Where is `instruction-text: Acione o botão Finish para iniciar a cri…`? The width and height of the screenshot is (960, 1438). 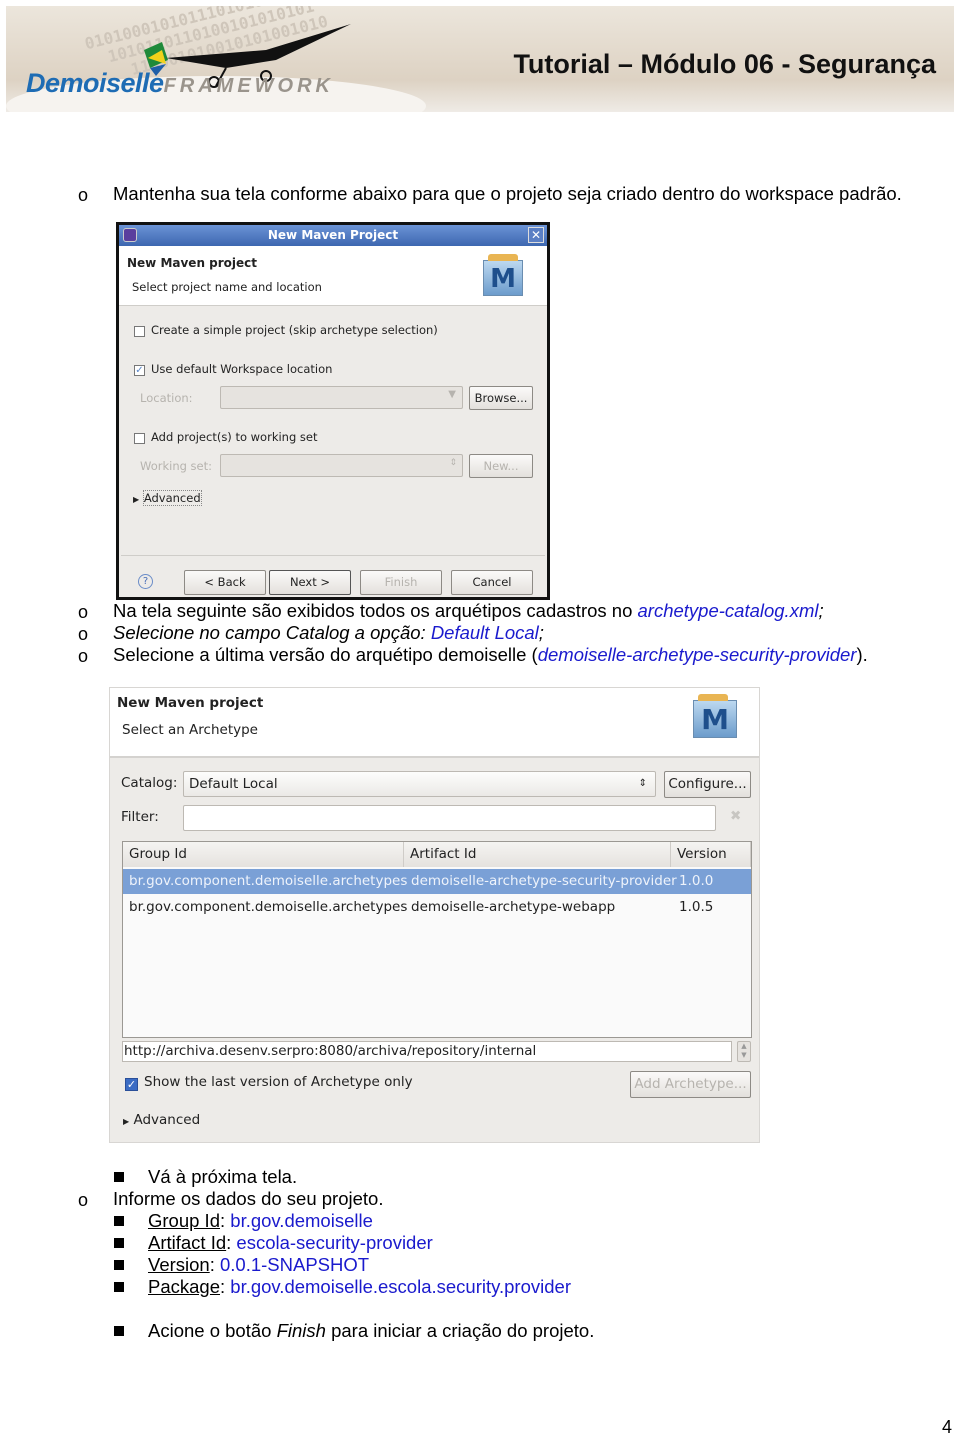 instruction-text: Acione o botão Finish para iniciar a cri… is located at coordinates (371, 1330).